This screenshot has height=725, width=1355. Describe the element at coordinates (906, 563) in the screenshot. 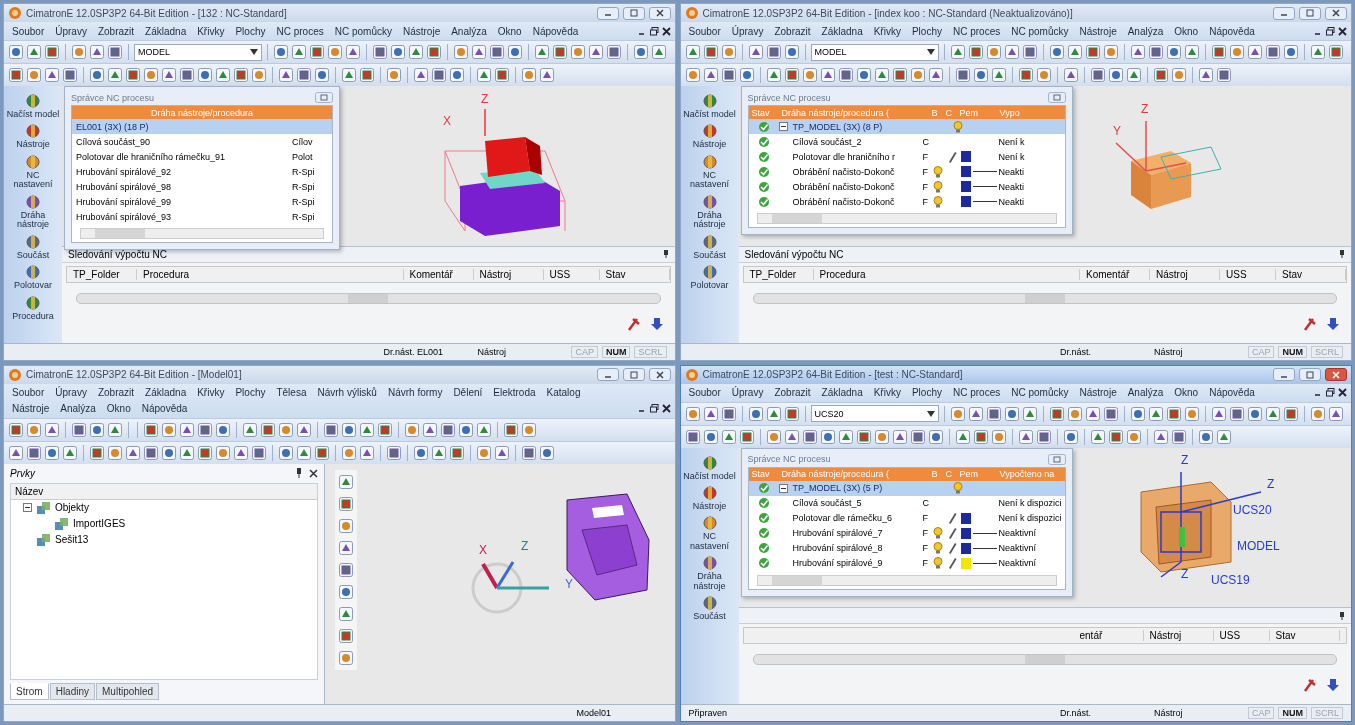

I see `tree-row: Hrubování spirálové_9 F Neaktivní` at that location.